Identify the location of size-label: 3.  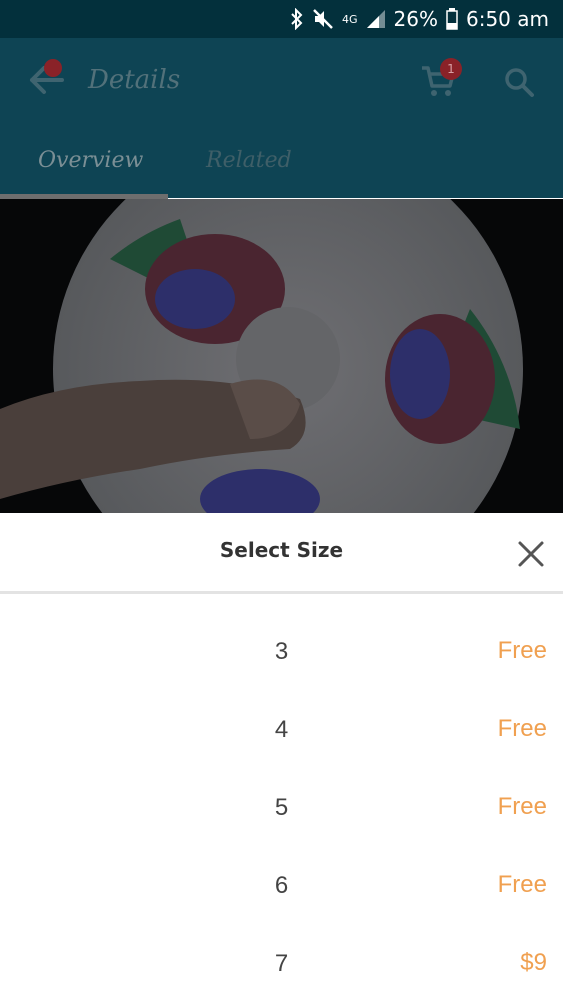
(281, 651).